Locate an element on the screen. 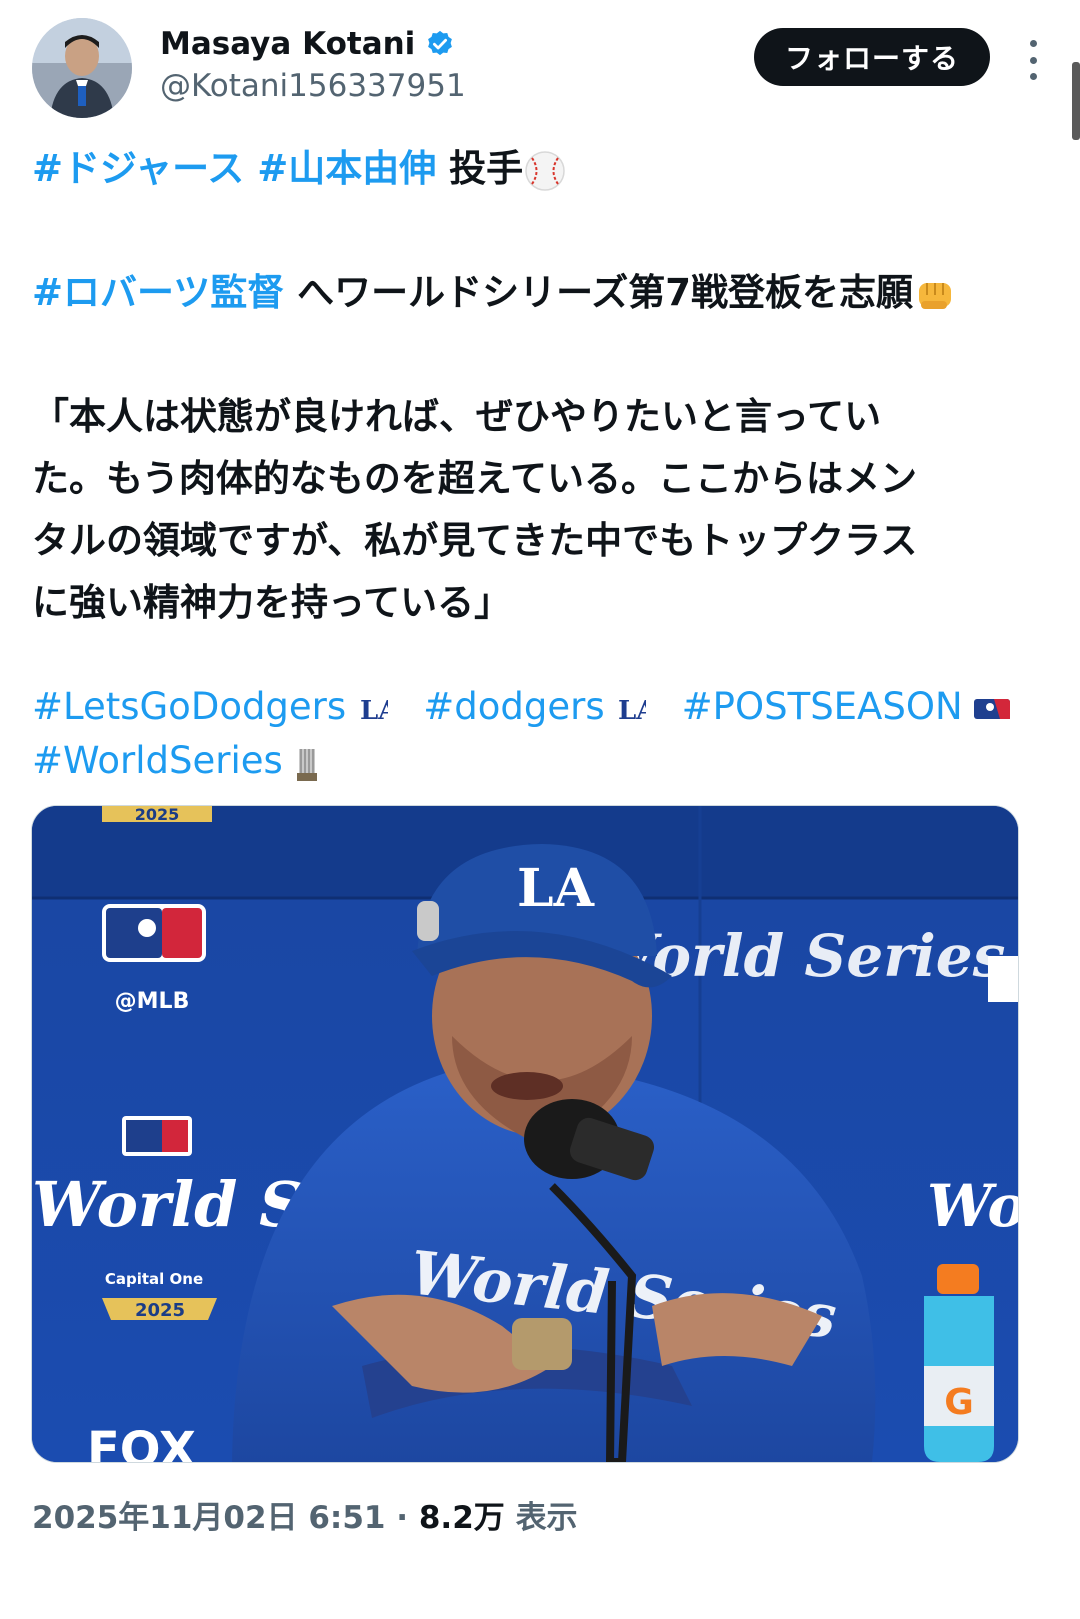  quote-line: タルの領域ですが、私が見てきた中でもトップクラス is located at coordinates (475, 540).